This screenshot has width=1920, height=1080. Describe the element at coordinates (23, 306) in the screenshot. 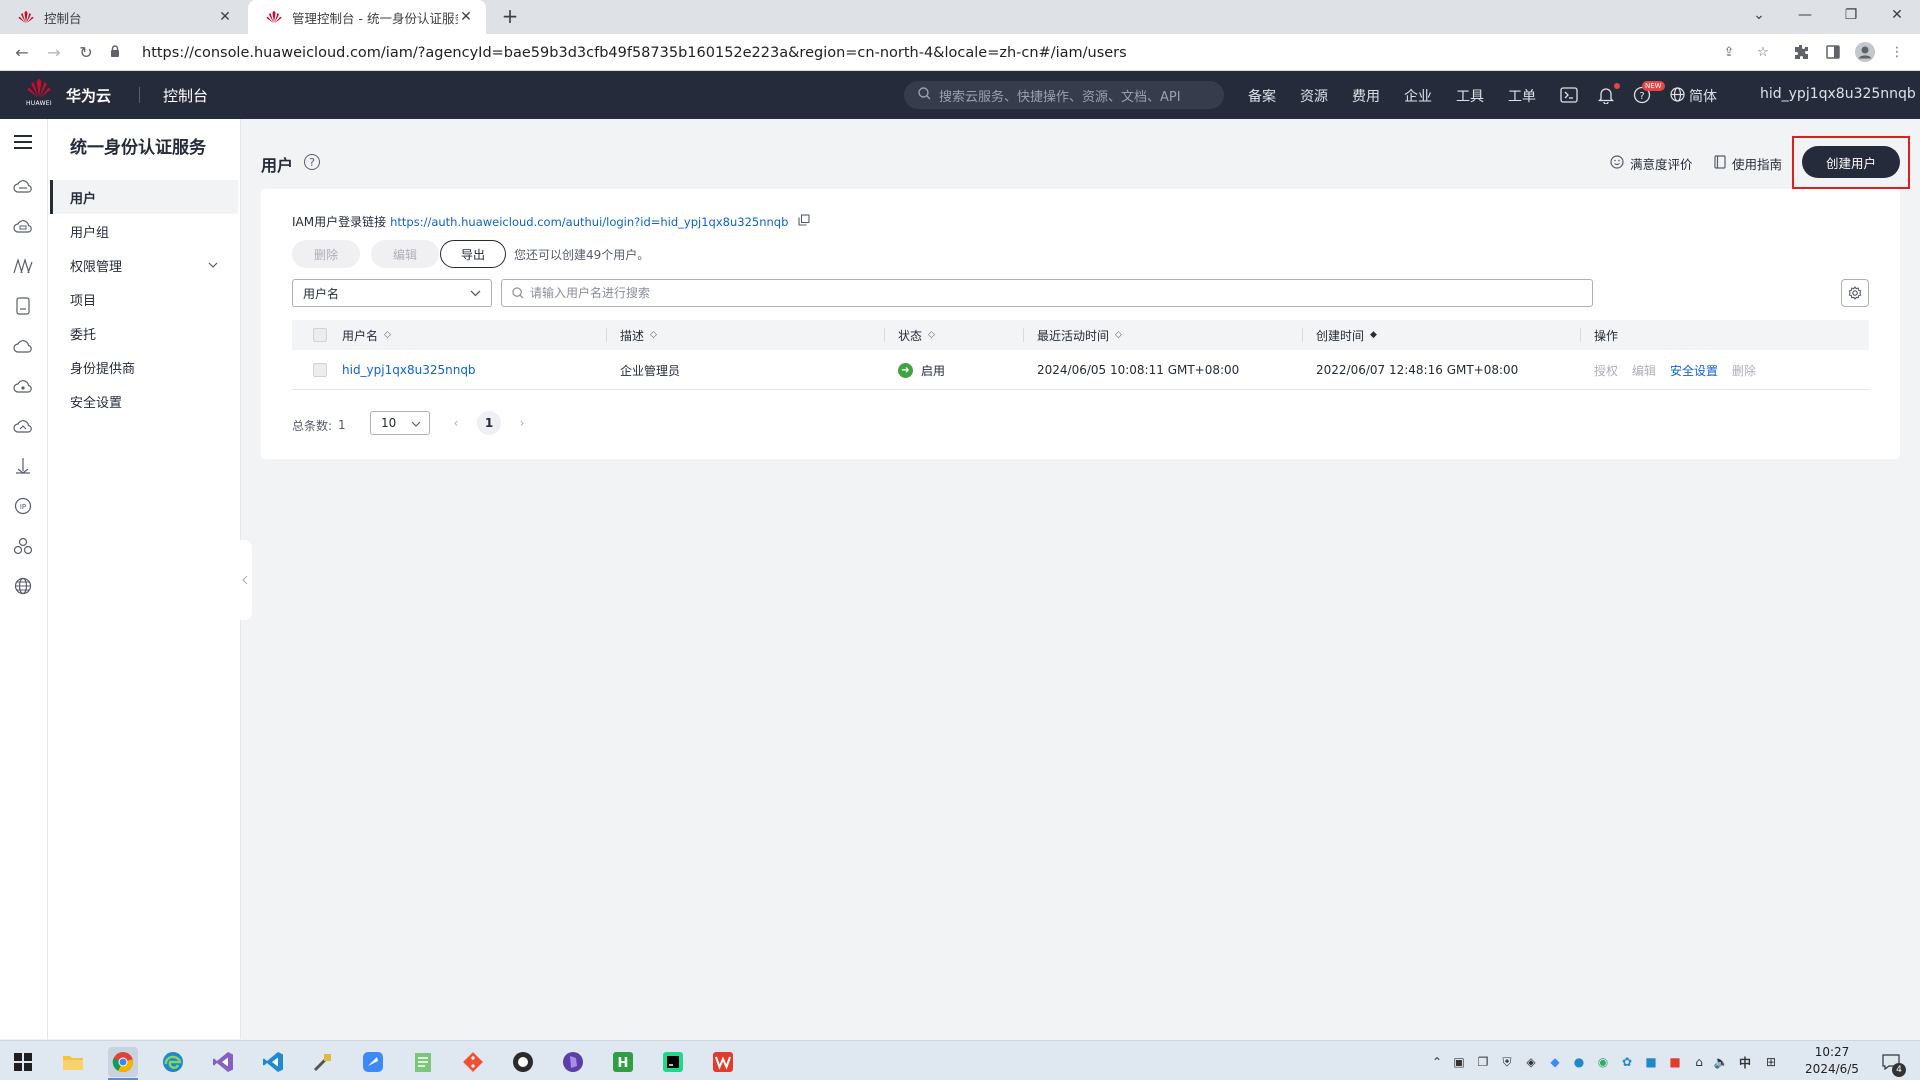

I see `storage-icon` at that location.